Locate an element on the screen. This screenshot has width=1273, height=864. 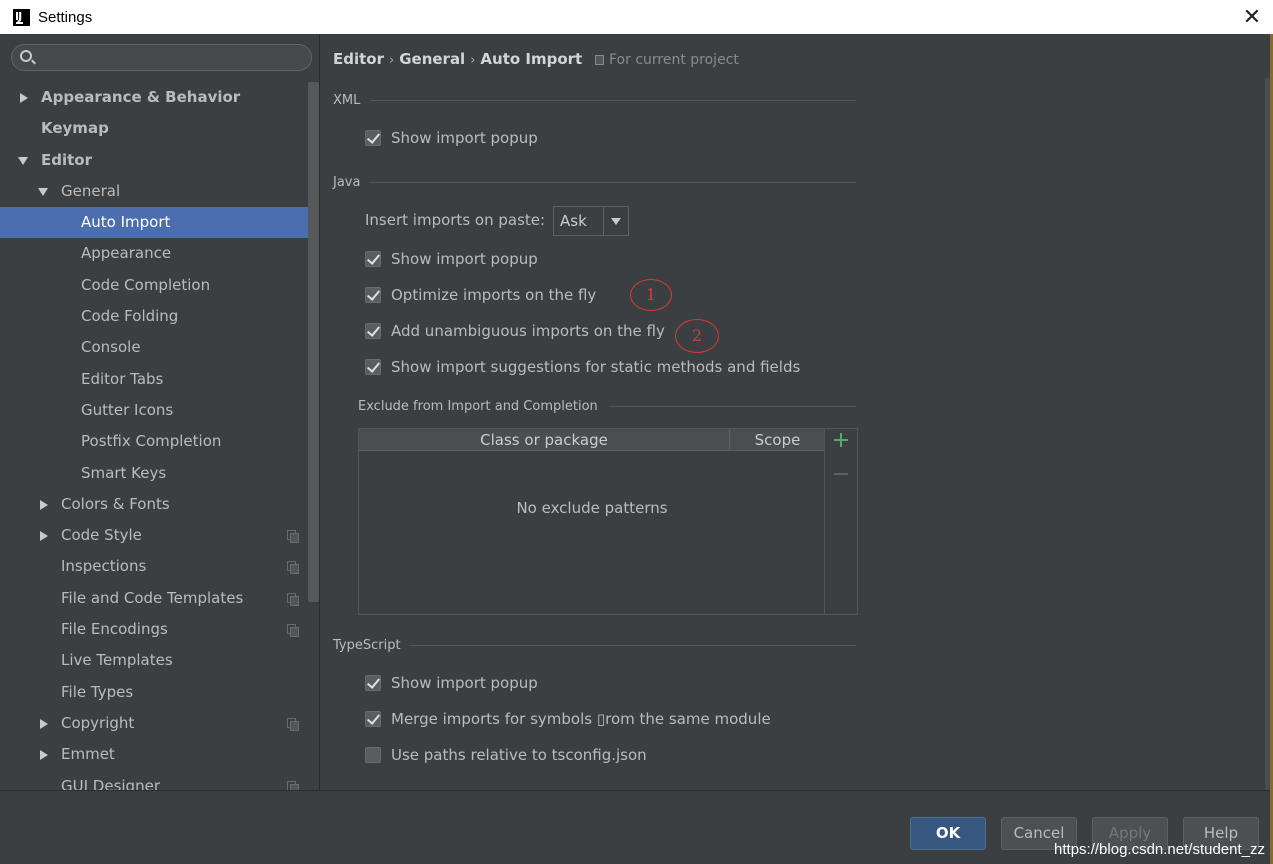
checkbox-label: Use paths relative to tsconfig.json is located at coordinates (519, 755).